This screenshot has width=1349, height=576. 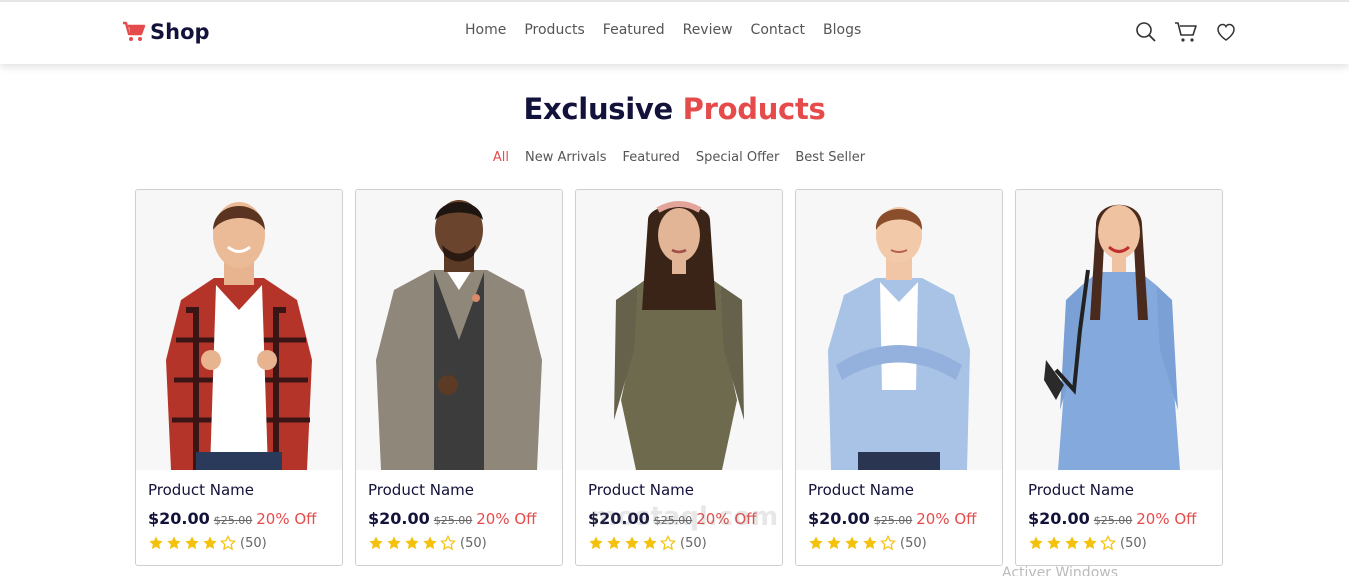 I want to click on nav-products: Products, so click(x=554, y=30).